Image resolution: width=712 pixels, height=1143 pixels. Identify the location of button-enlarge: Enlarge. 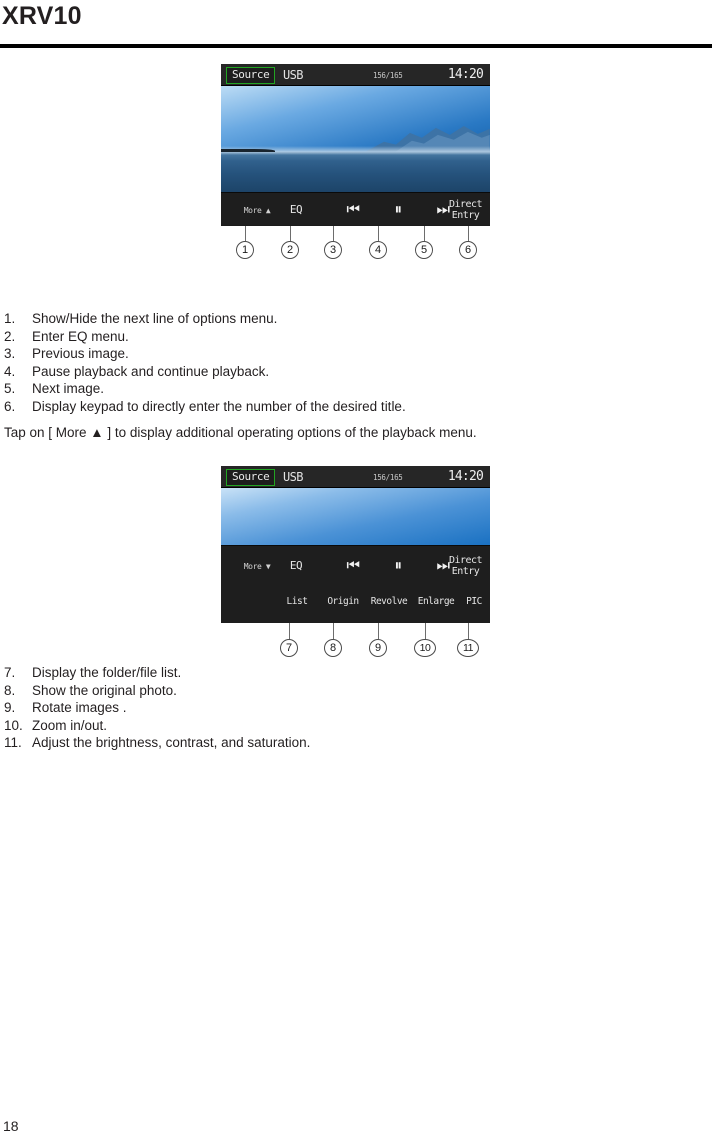
(436, 601).